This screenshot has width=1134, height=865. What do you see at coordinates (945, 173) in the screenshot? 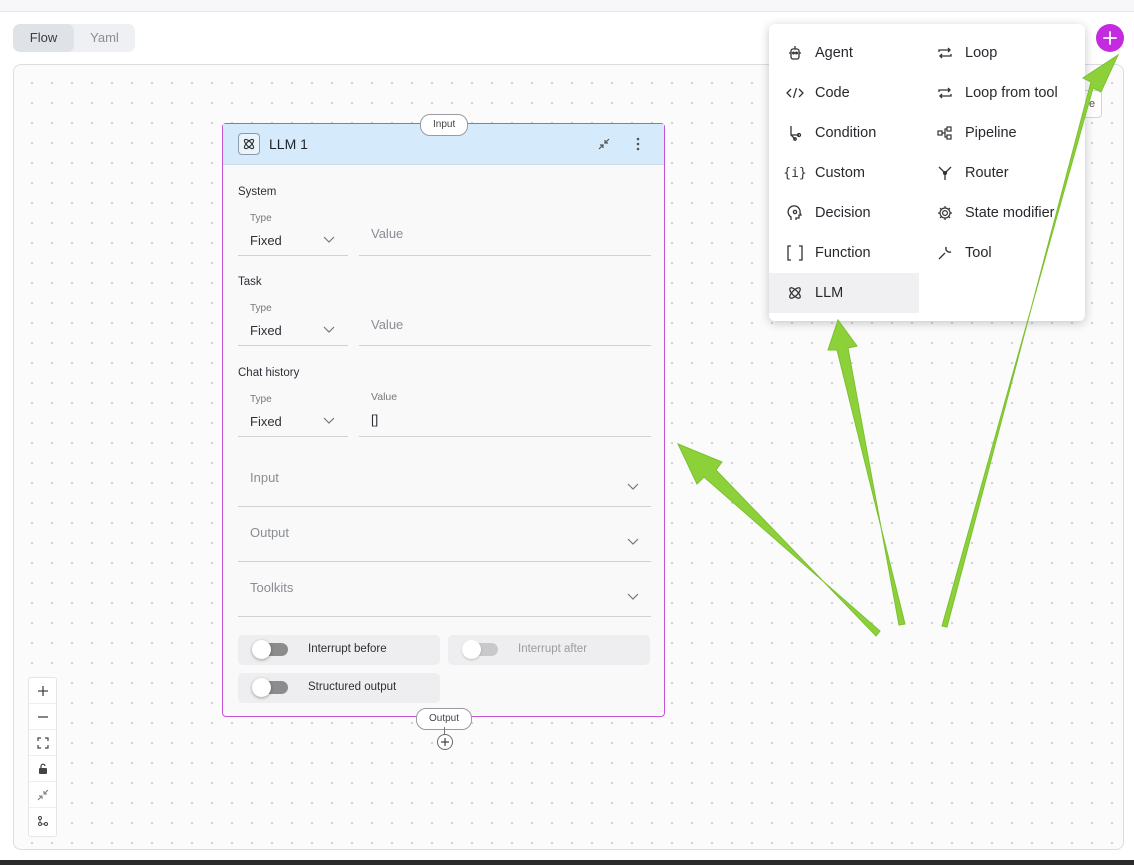
I see `router-icon` at bounding box center [945, 173].